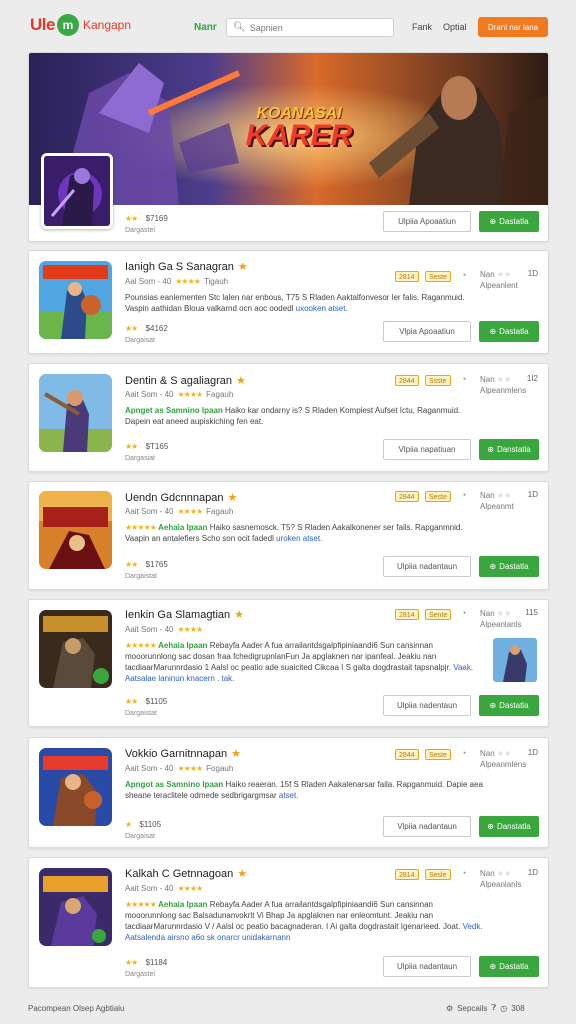  I want to click on app-title-text: Kalkah C Getnnagoan, so click(179, 874).